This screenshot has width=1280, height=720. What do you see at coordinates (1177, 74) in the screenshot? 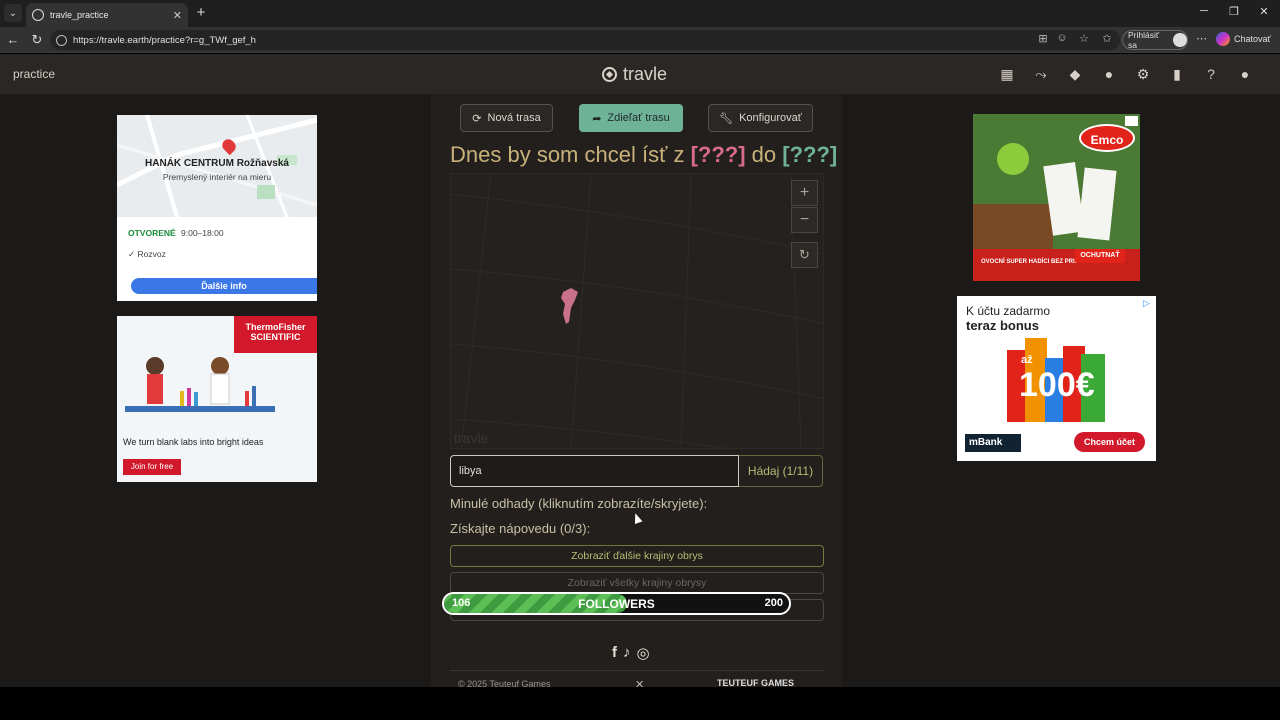
I see `bar-chart-icon: ▮` at bounding box center [1177, 74].